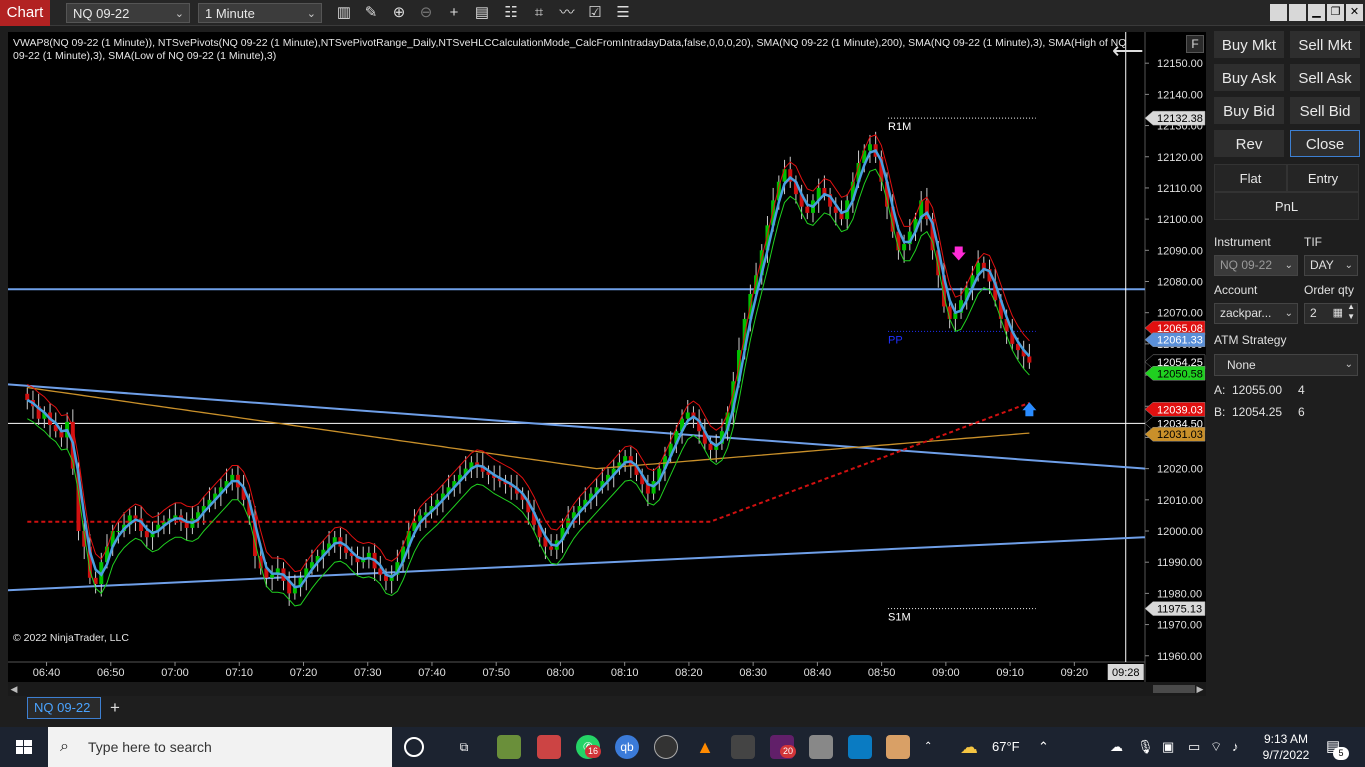 Image resolution: width=1365 pixels, height=767 pixels. Describe the element at coordinates (115, 708) in the screenshot. I see `add-tab-icon: +` at that location.